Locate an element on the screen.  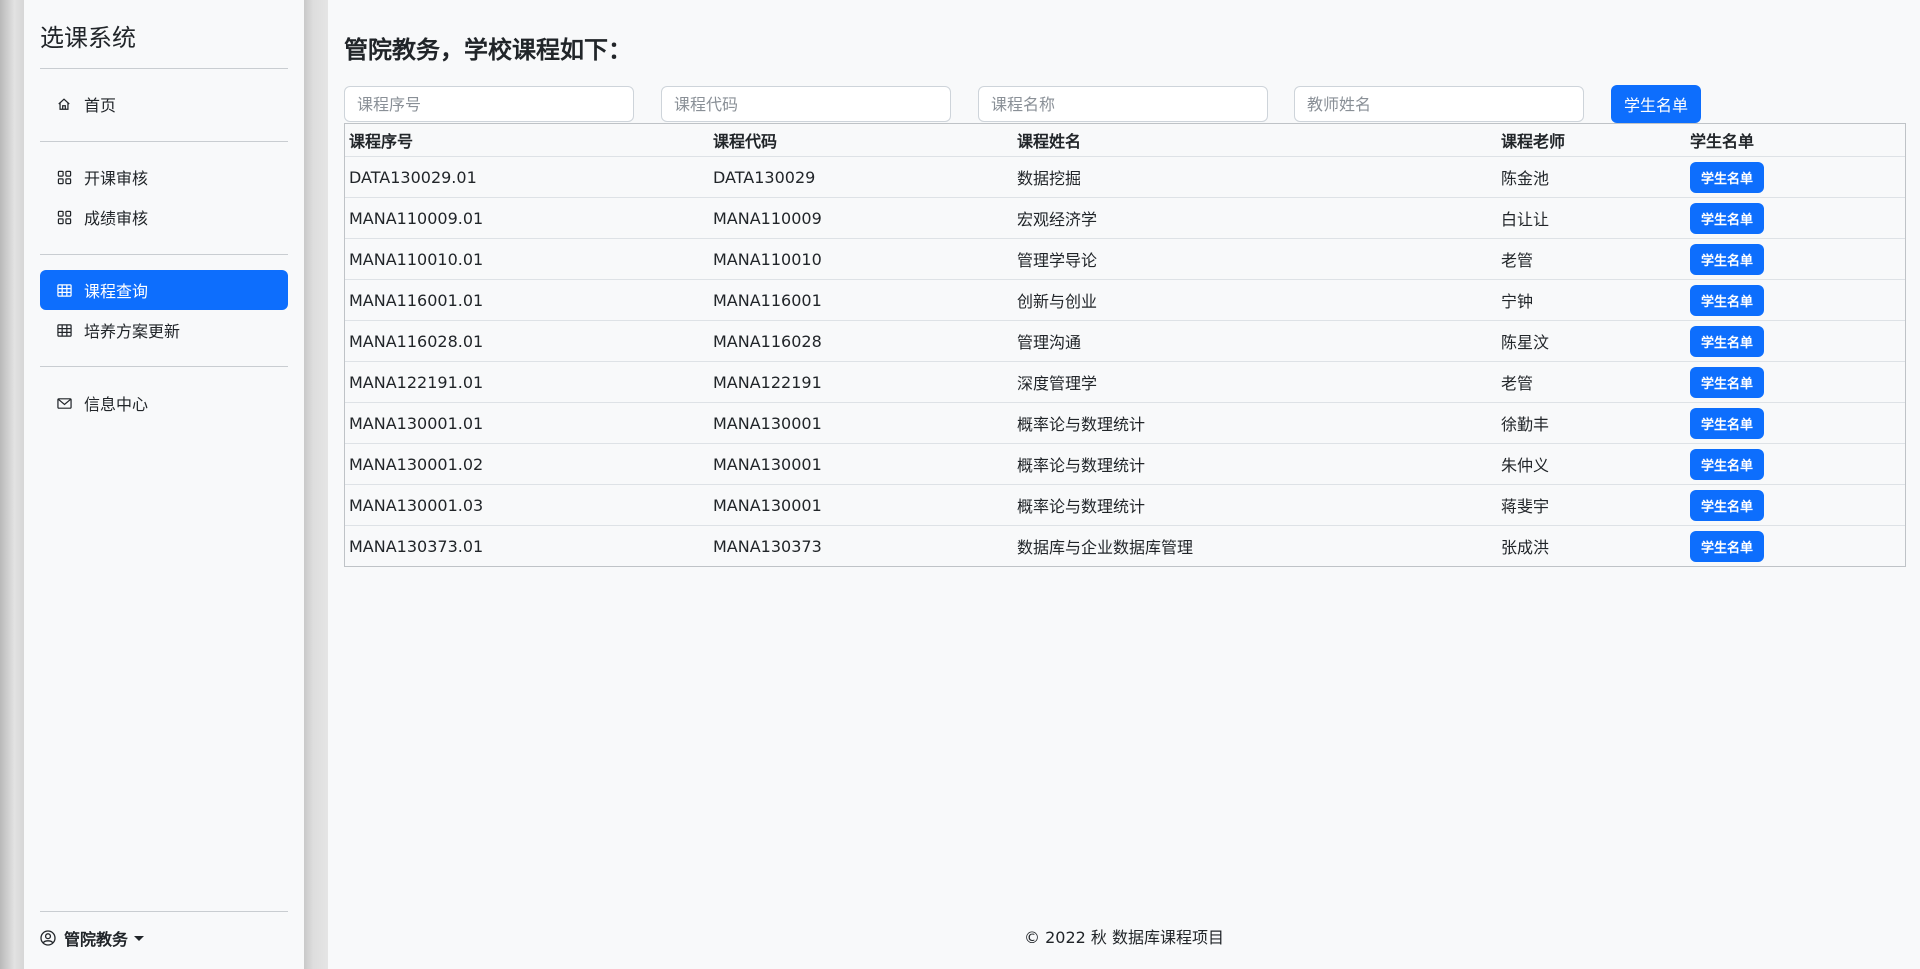
cell-course-code: MANA122191 is located at coordinates (767, 382).